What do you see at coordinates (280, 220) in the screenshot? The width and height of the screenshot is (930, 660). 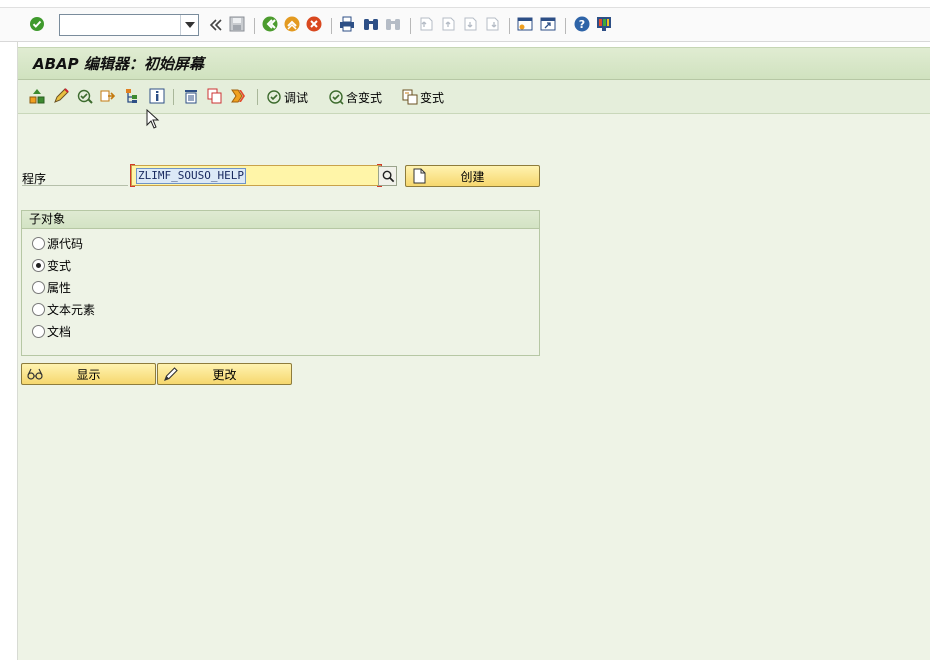 I see `subobjects-group-title: 子对象` at bounding box center [280, 220].